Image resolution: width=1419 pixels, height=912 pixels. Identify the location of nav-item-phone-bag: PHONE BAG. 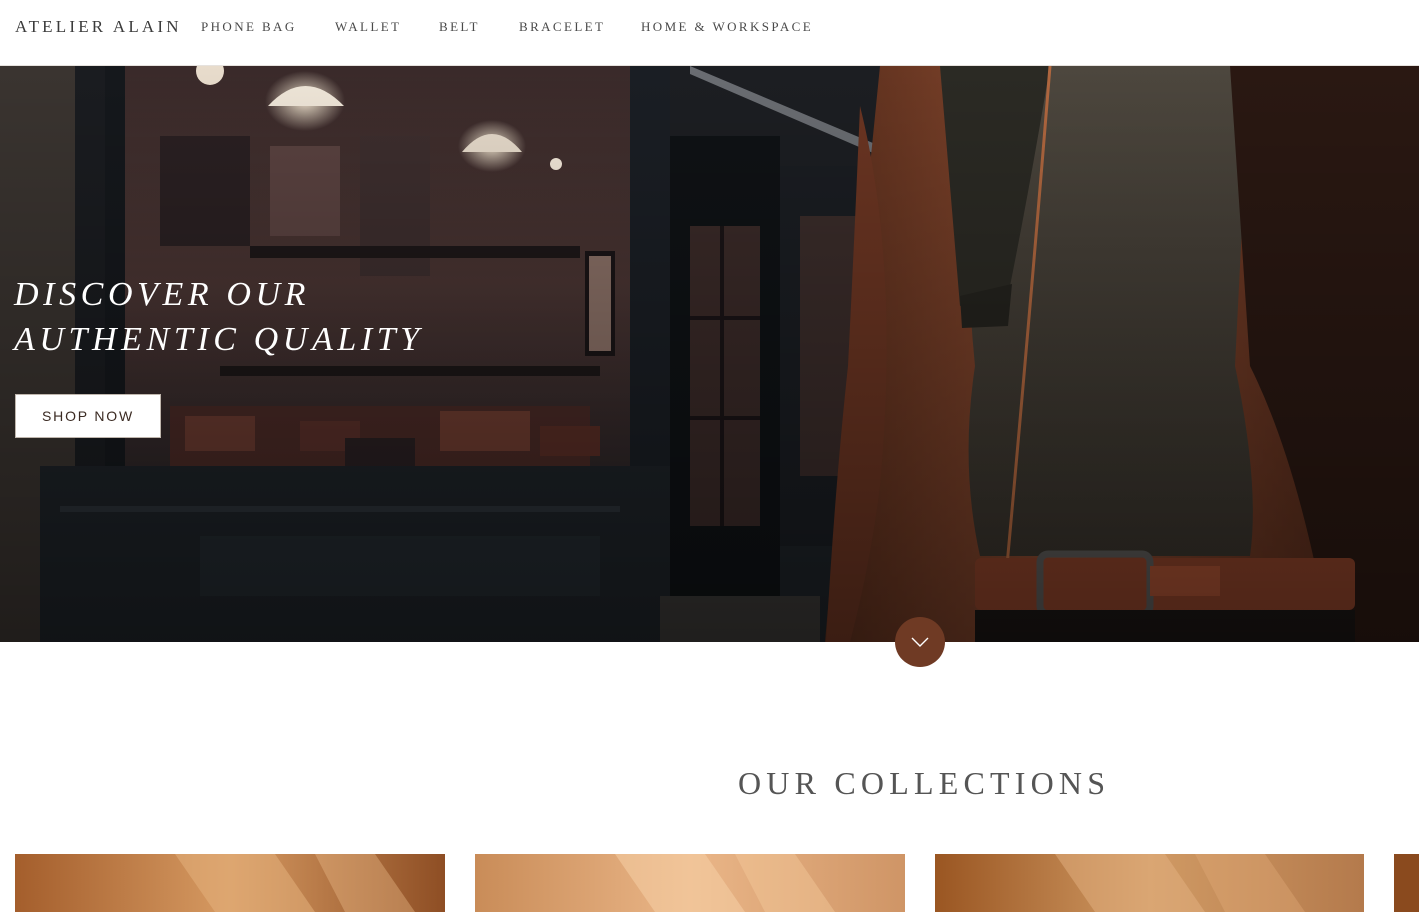
(249, 27).